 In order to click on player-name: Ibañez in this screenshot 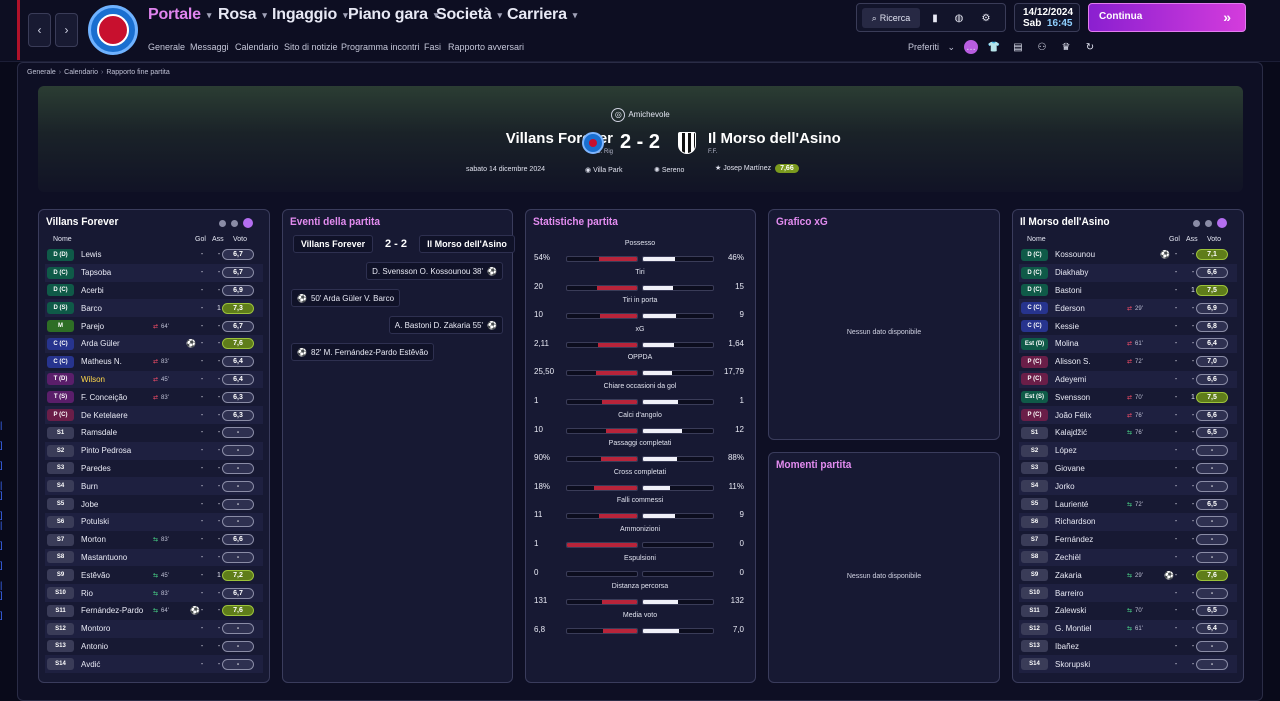, I will do `click(1105, 646)`.